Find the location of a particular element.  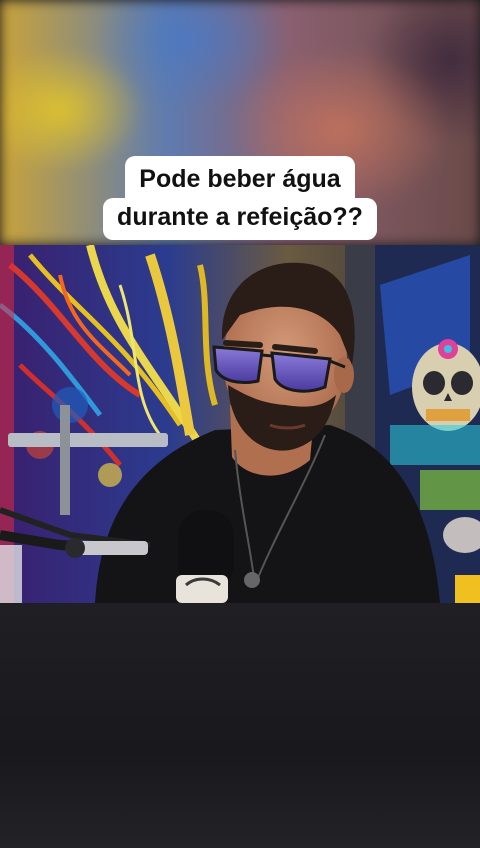

metal-shelf is located at coordinates (88, 440).